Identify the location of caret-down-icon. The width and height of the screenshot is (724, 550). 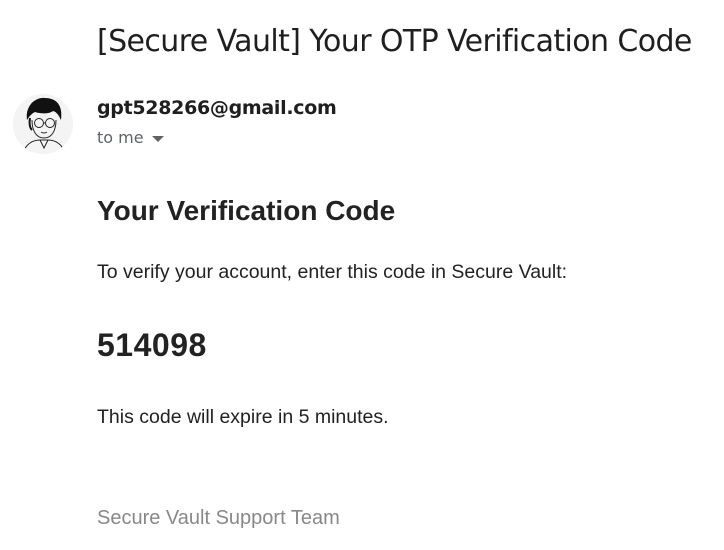
(157, 139).